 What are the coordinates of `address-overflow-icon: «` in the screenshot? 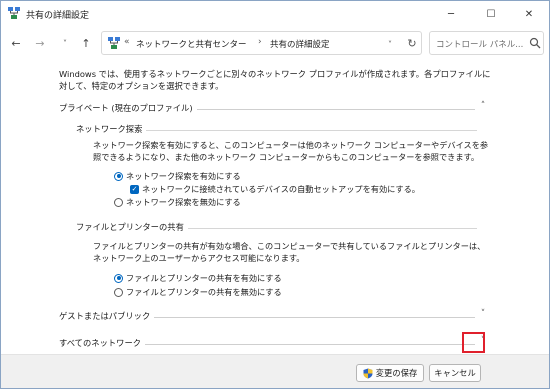 It's located at (127, 42).